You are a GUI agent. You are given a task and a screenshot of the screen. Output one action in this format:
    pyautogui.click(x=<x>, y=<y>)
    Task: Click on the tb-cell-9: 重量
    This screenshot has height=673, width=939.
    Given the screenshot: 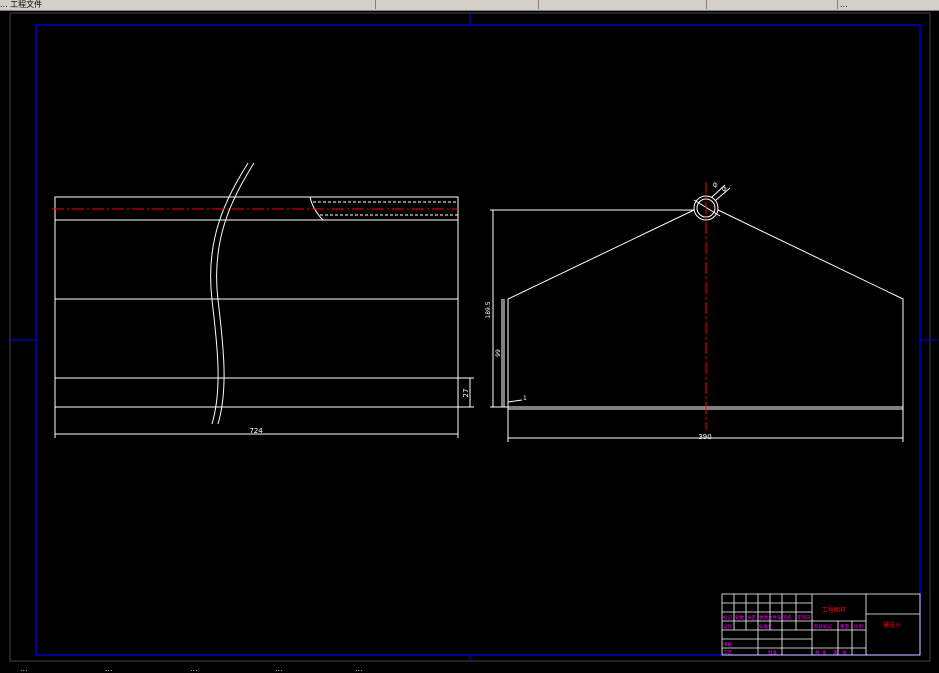 What is the action you would take?
    pyautogui.click(x=844, y=626)
    